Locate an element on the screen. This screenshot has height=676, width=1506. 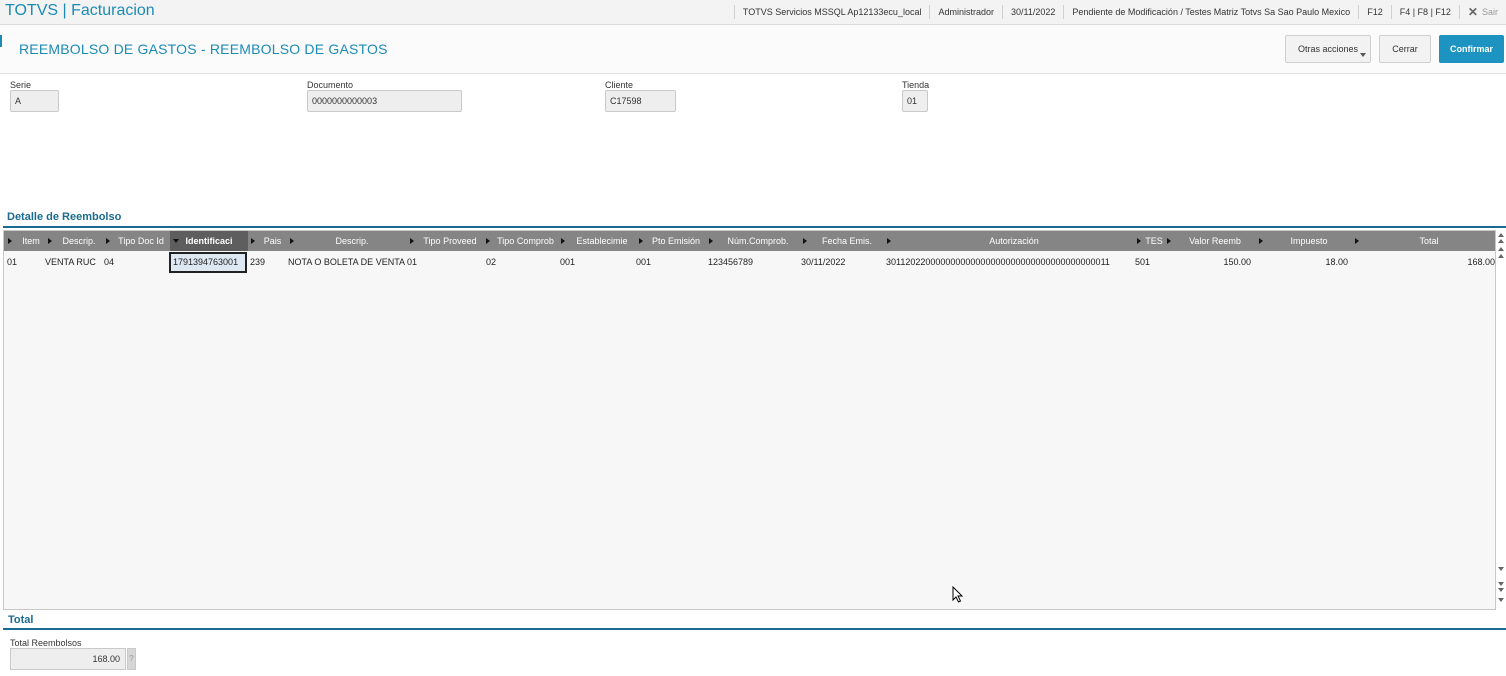
cerrar-button: Cerrar is located at coordinates (1405, 49).